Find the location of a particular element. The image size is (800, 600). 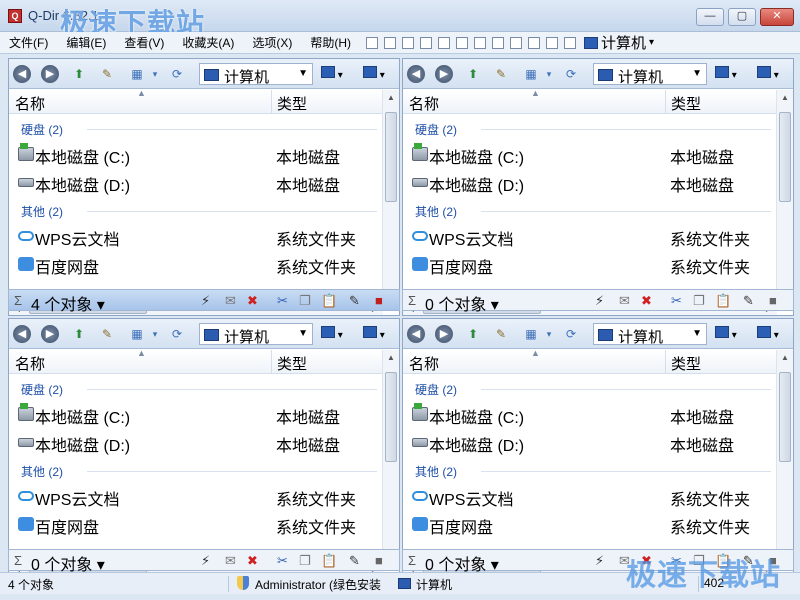

list-item: 本地磁盘 (D:) 本地磁盘 is located at coordinates (590, 442).